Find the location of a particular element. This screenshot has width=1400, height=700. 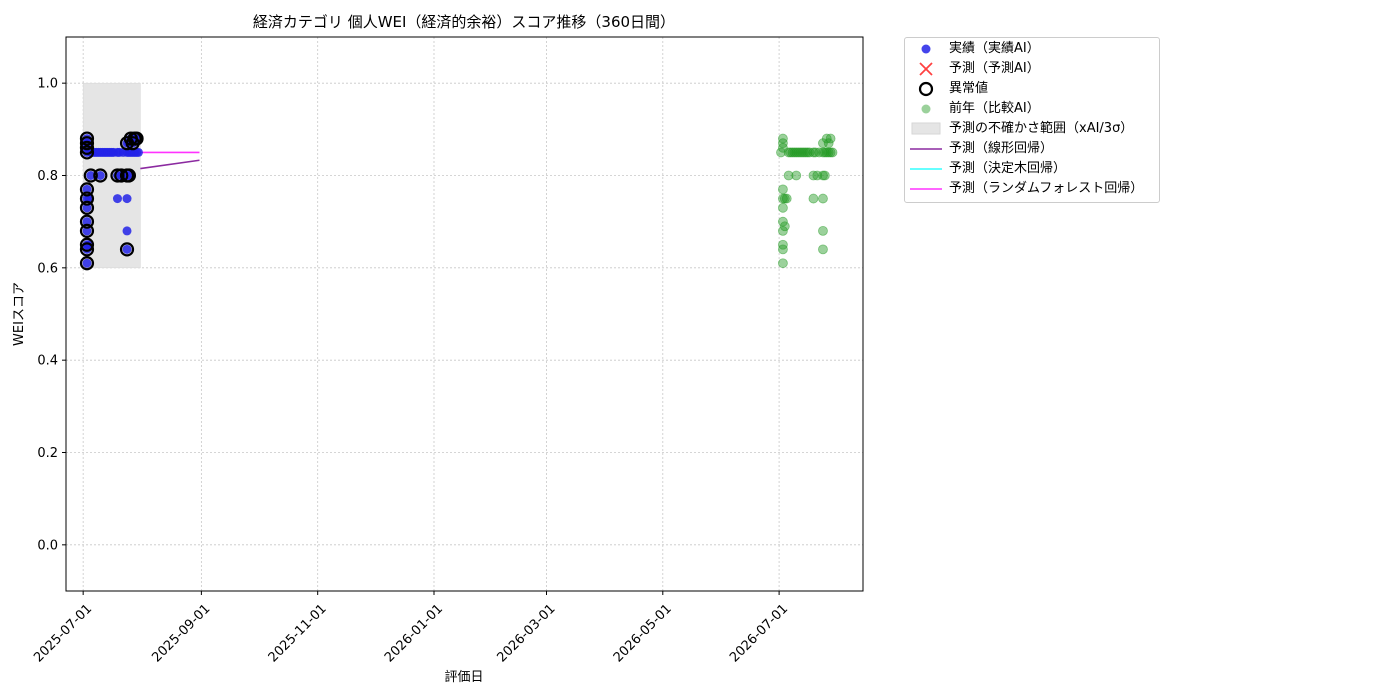

legend-entry: 前年（比較AI） is located at coordinates (1032, 109).